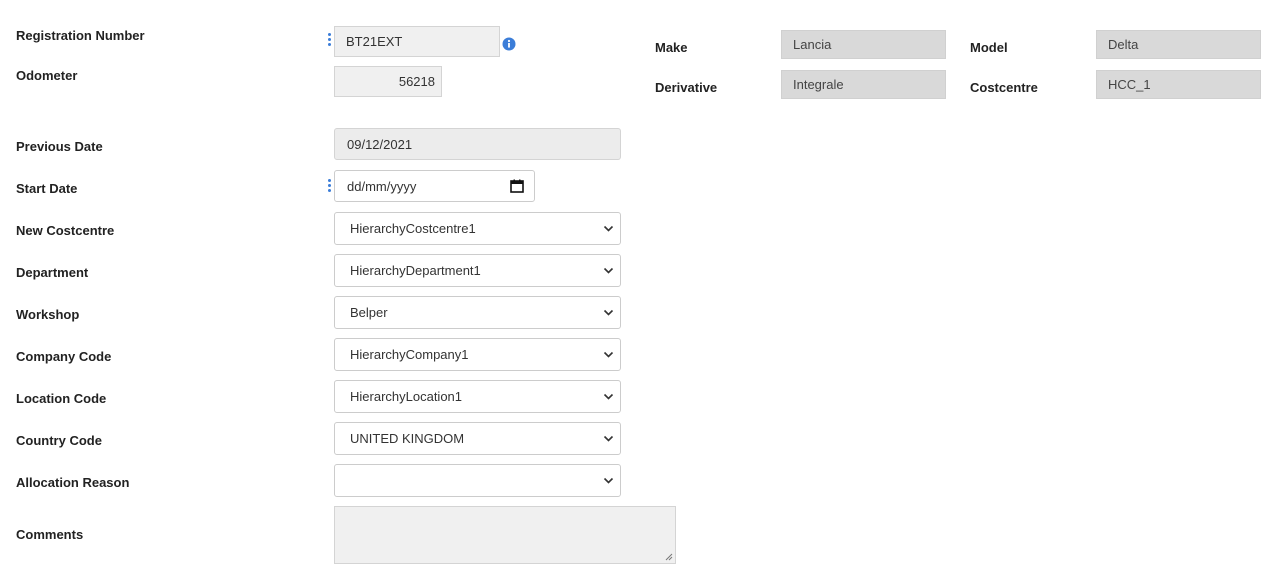 Image resolution: width=1280 pixels, height=580 pixels. What do you see at coordinates (477, 396) in the screenshot?
I see `location-code-select: HierarchyLocation1` at bounding box center [477, 396].